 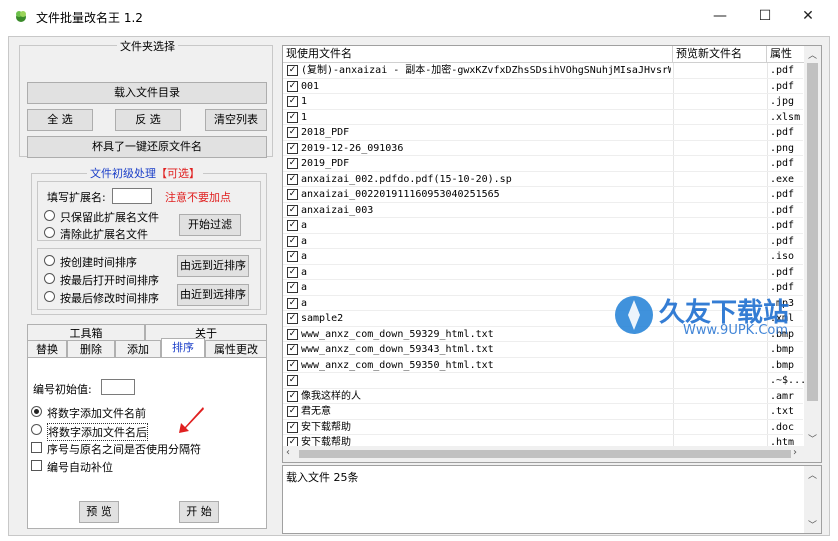 What do you see at coordinates (147, 147) in the screenshot?
I see `restore-filenames-button: 杯具了一键还原文件名` at bounding box center [147, 147].